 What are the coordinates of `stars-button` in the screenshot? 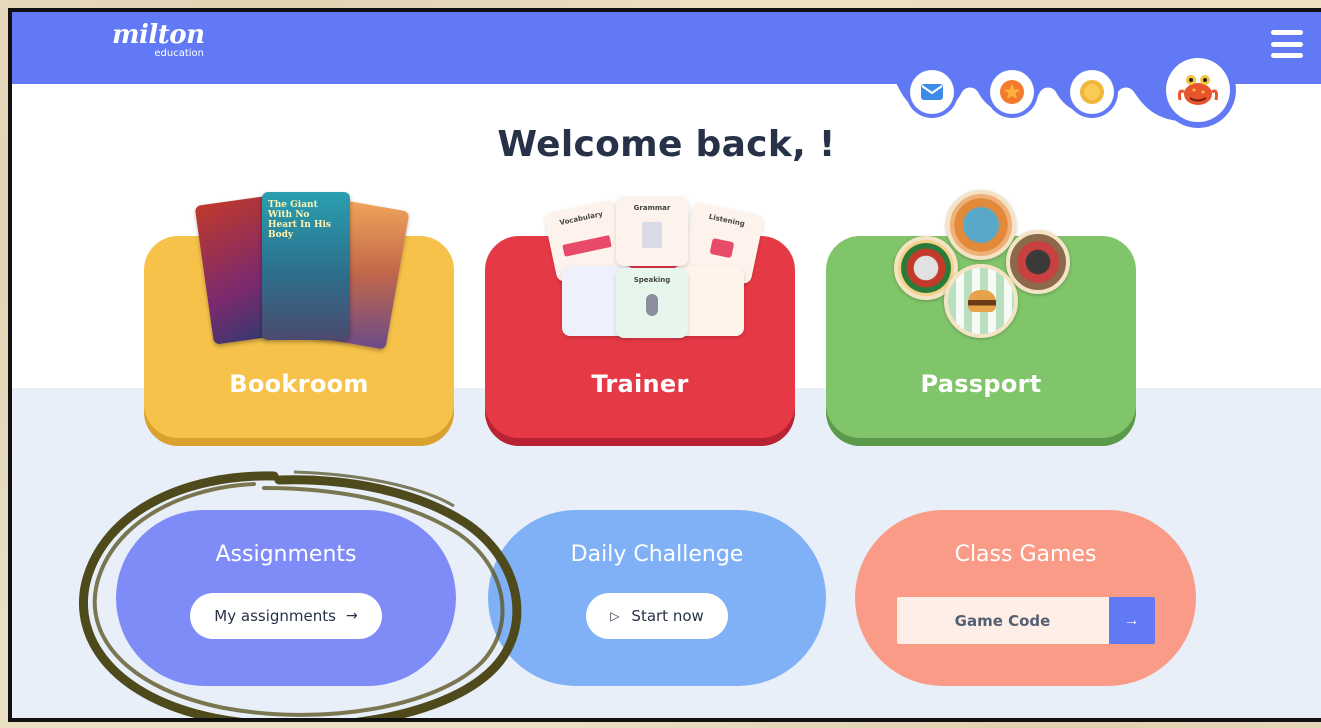 It's located at (1012, 92).